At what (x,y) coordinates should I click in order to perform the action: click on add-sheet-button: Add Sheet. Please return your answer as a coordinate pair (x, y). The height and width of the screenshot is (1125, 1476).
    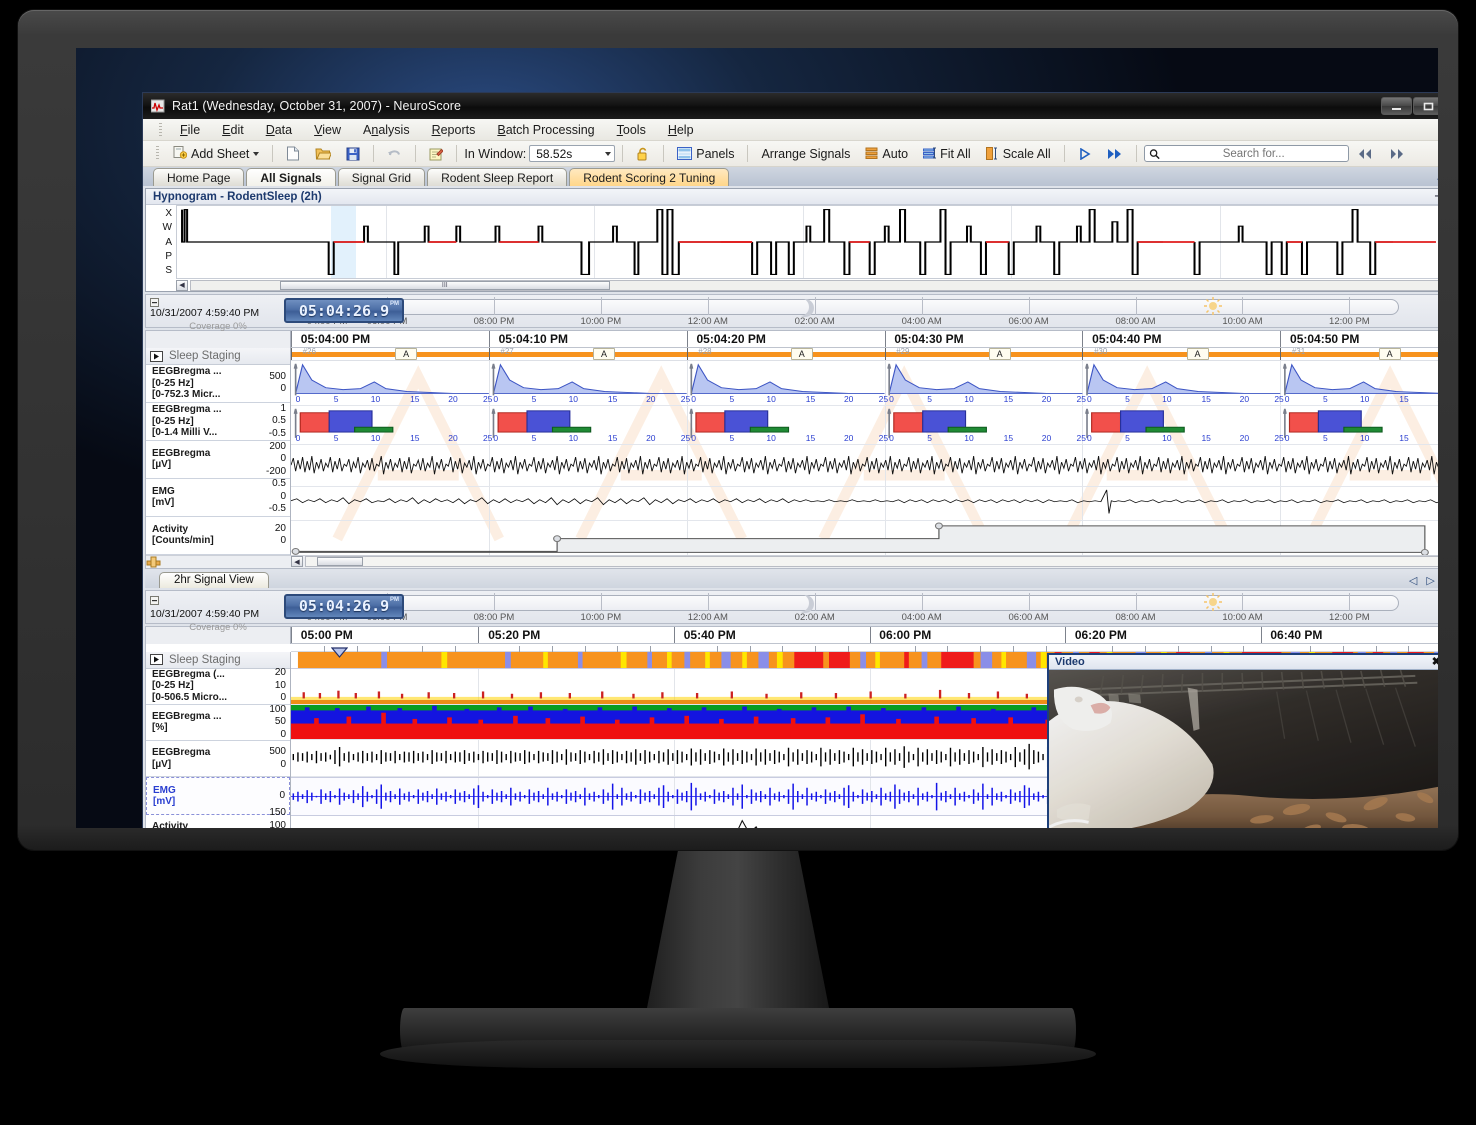
    Looking at the image, I should click on (216, 153).